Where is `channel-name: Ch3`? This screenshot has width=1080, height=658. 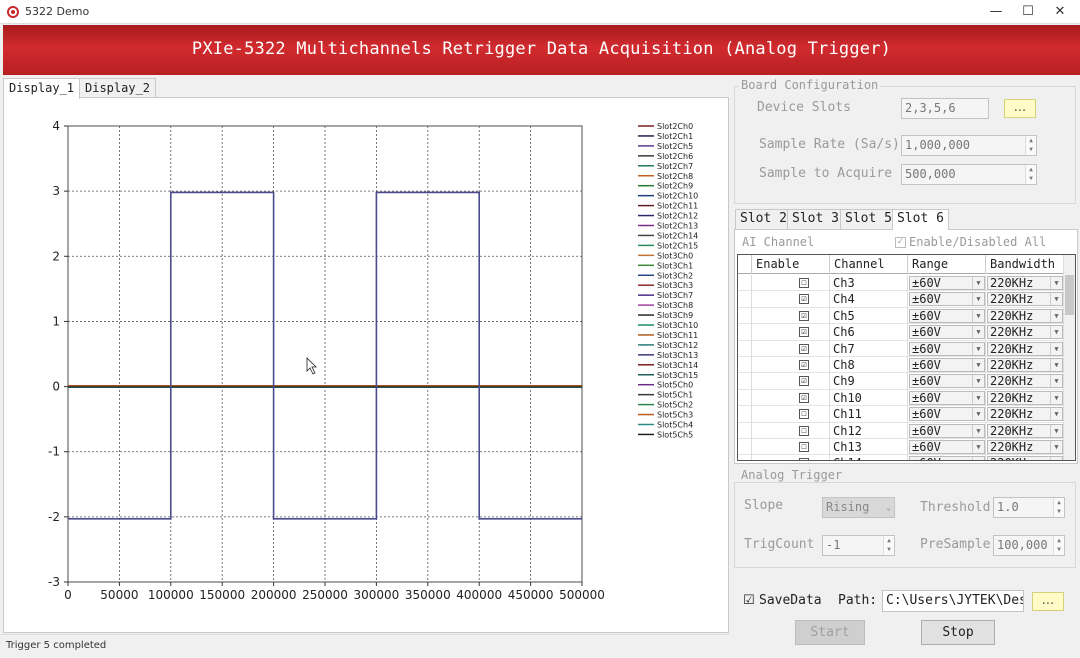
channel-name: Ch3 is located at coordinates (869, 283).